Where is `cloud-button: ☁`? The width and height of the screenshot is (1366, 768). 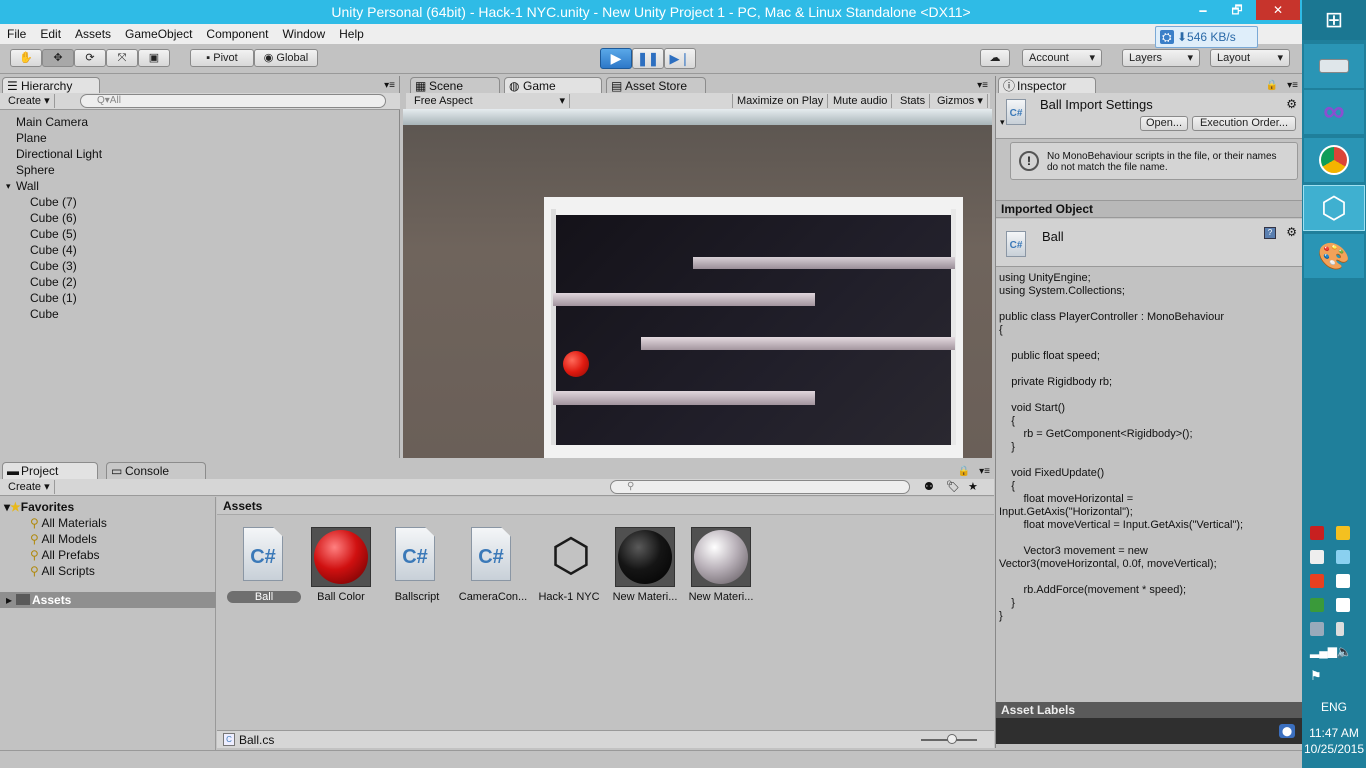
cloud-button: ☁ is located at coordinates (995, 58).